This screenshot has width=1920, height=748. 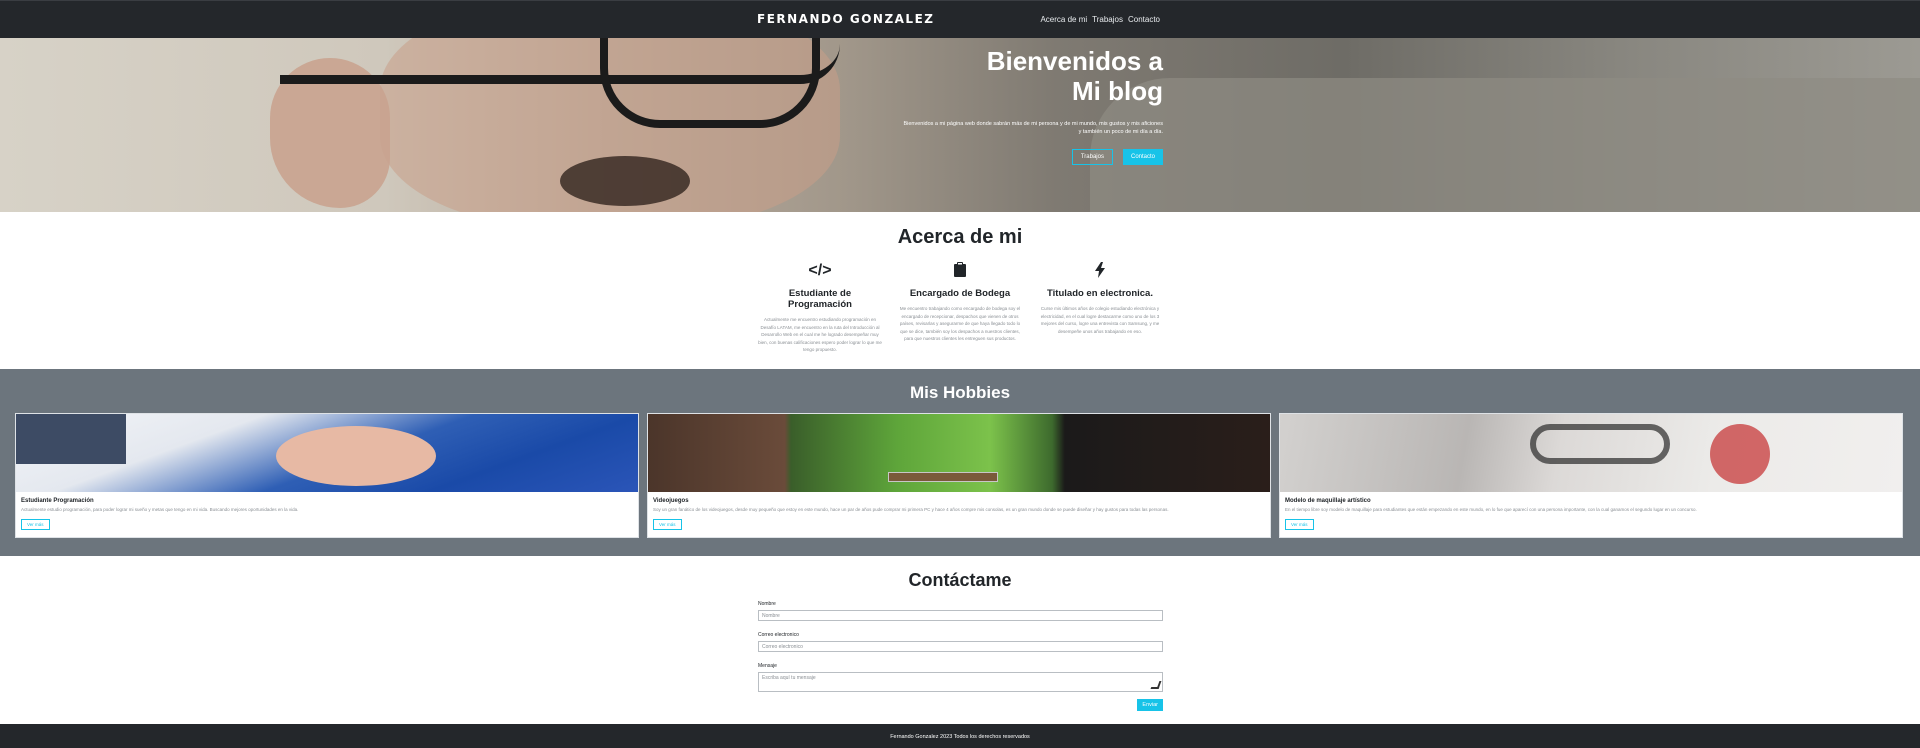 What do you see at coordinates (1328, 501) in the screenshot?
I see `card-title: Modelo de maquillaje artístico` at bounding box center [1328, 501].